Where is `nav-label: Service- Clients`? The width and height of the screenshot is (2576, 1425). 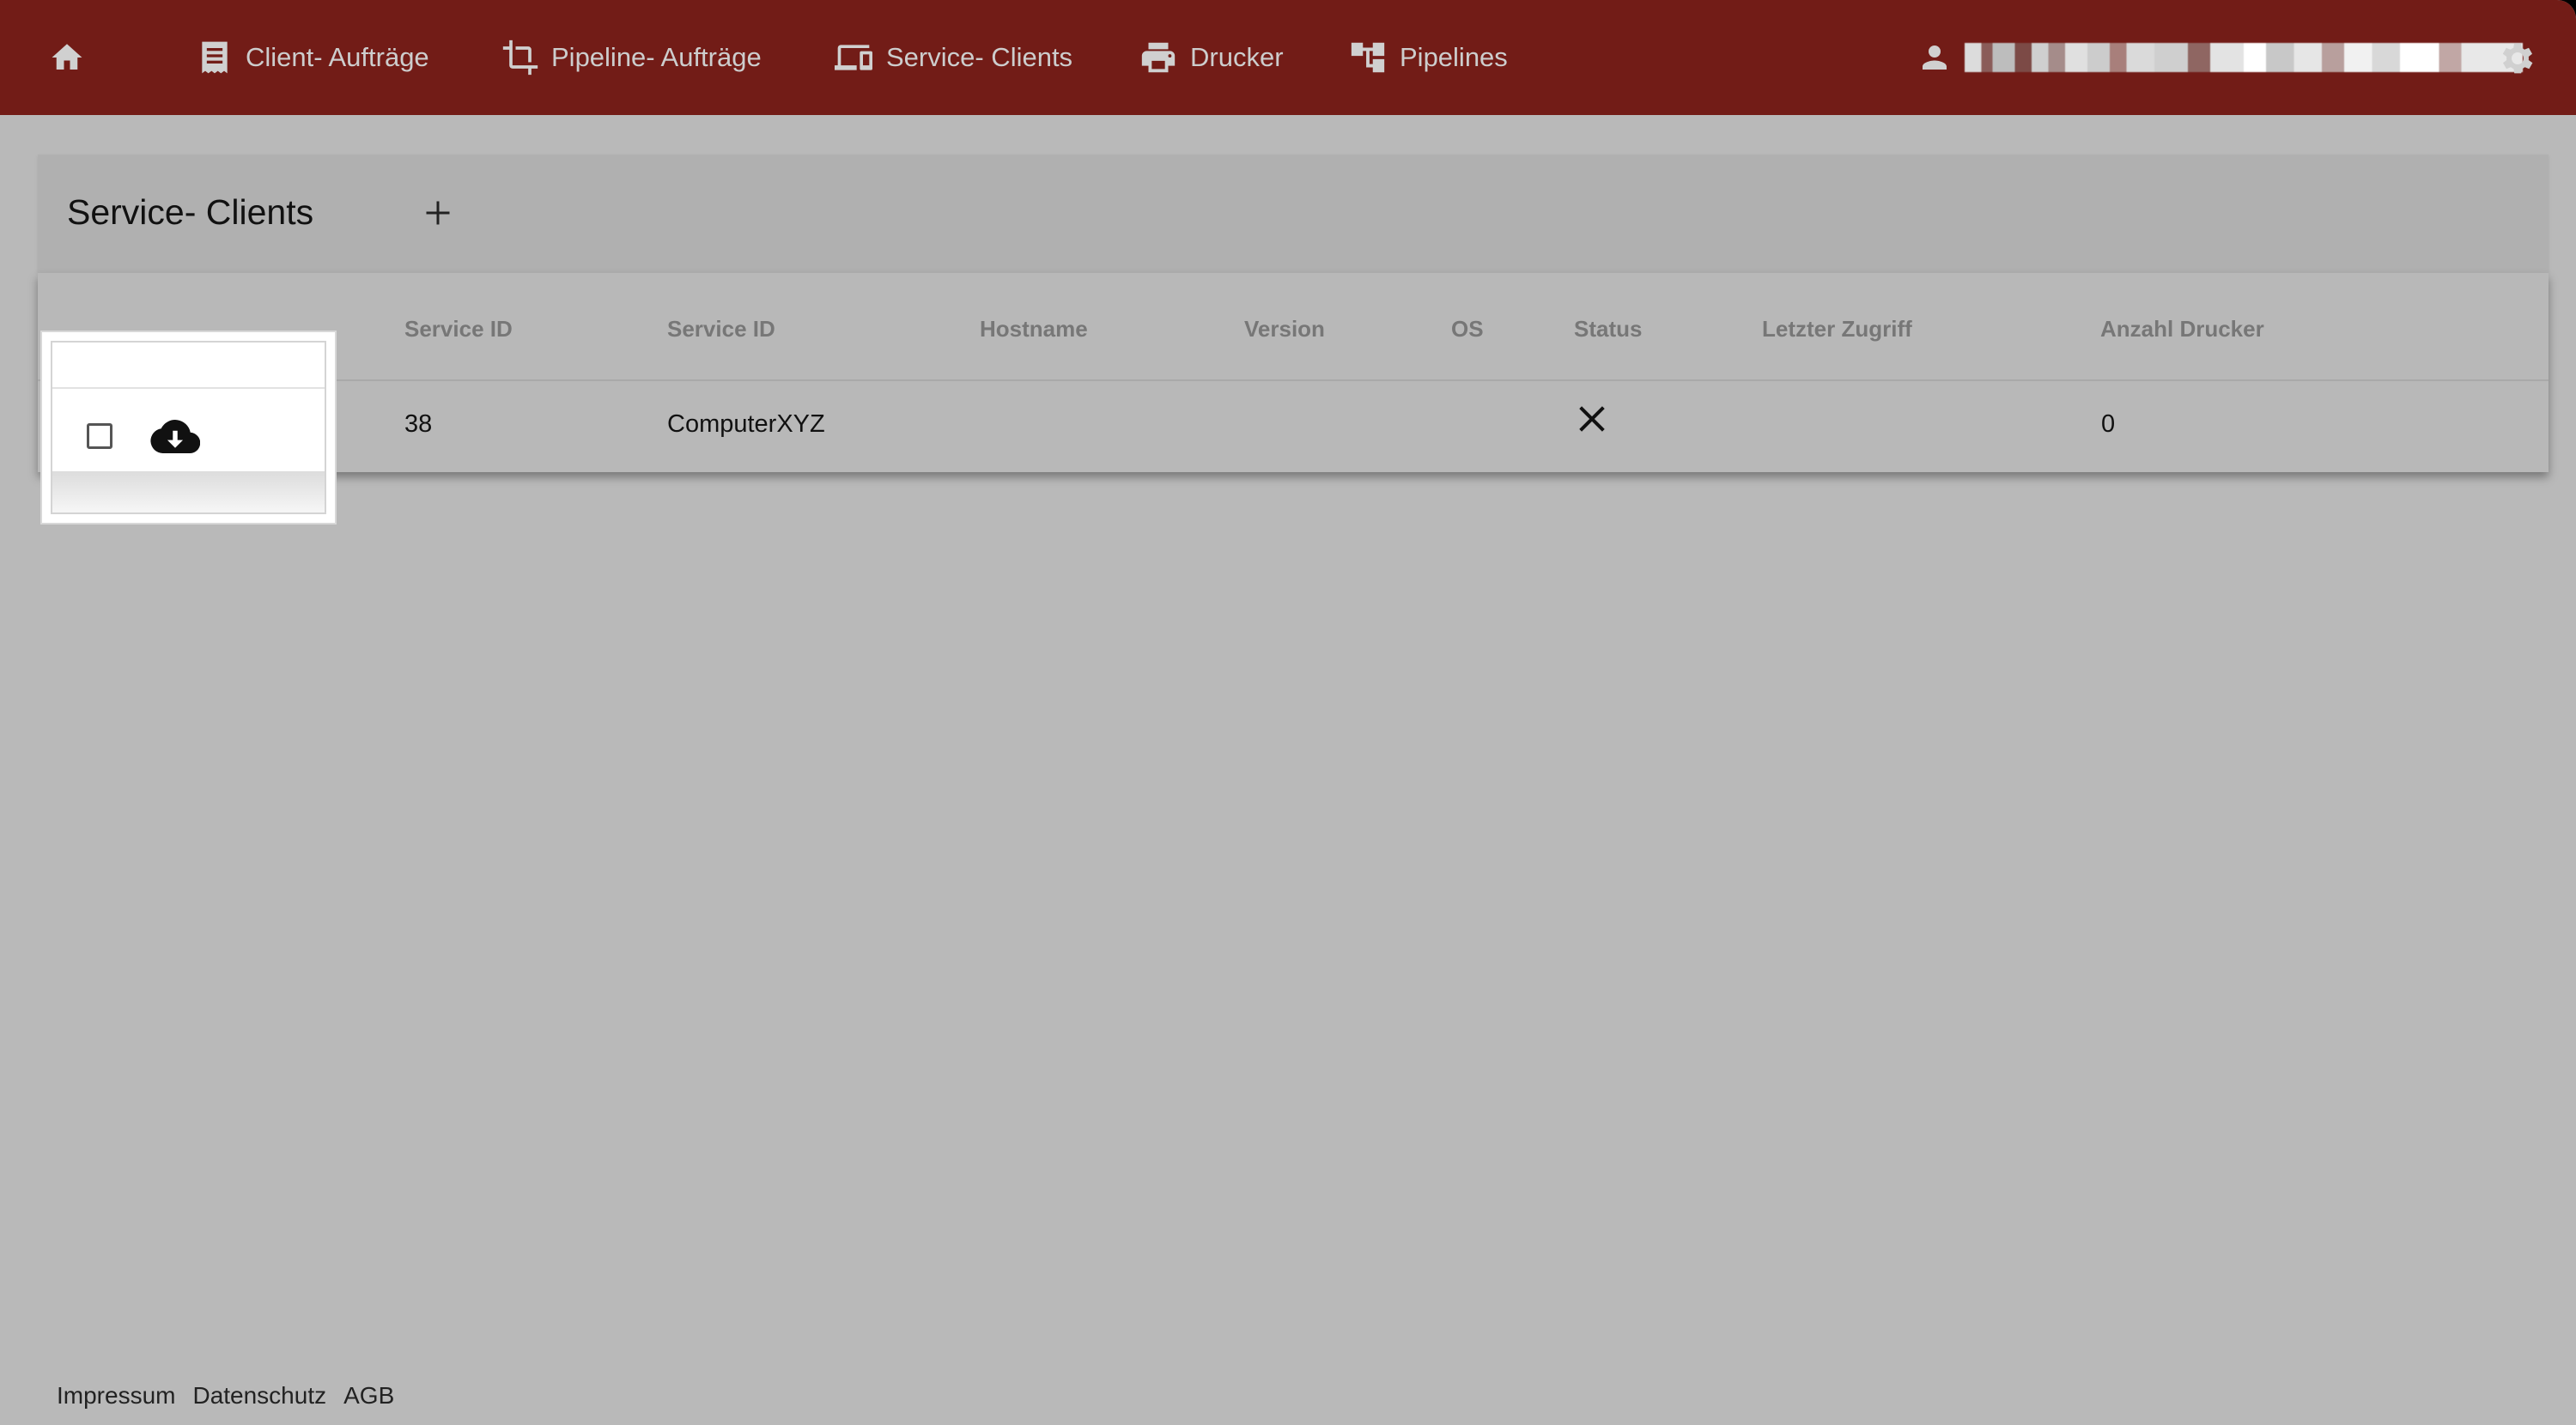
nav-label: Service- Clients is located at coordinates (980, 57).